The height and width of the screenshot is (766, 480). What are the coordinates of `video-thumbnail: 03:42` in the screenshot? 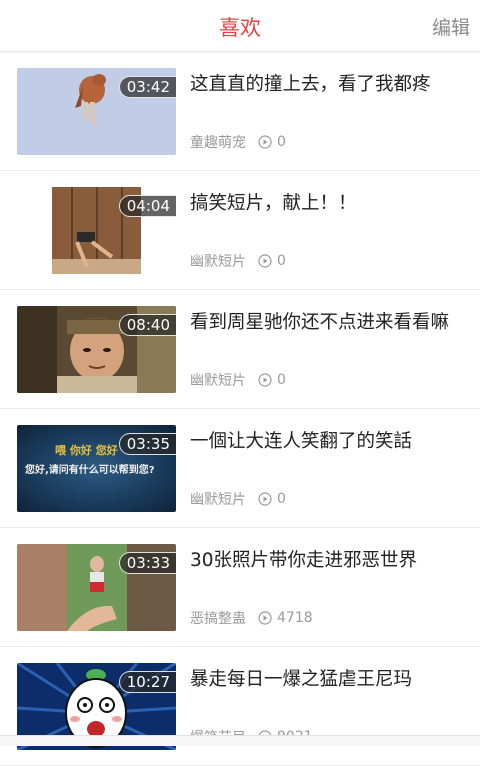 It's located at (96, 111).